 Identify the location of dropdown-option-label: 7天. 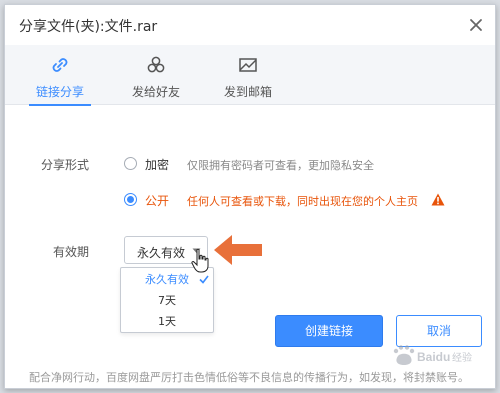
(167, 300).